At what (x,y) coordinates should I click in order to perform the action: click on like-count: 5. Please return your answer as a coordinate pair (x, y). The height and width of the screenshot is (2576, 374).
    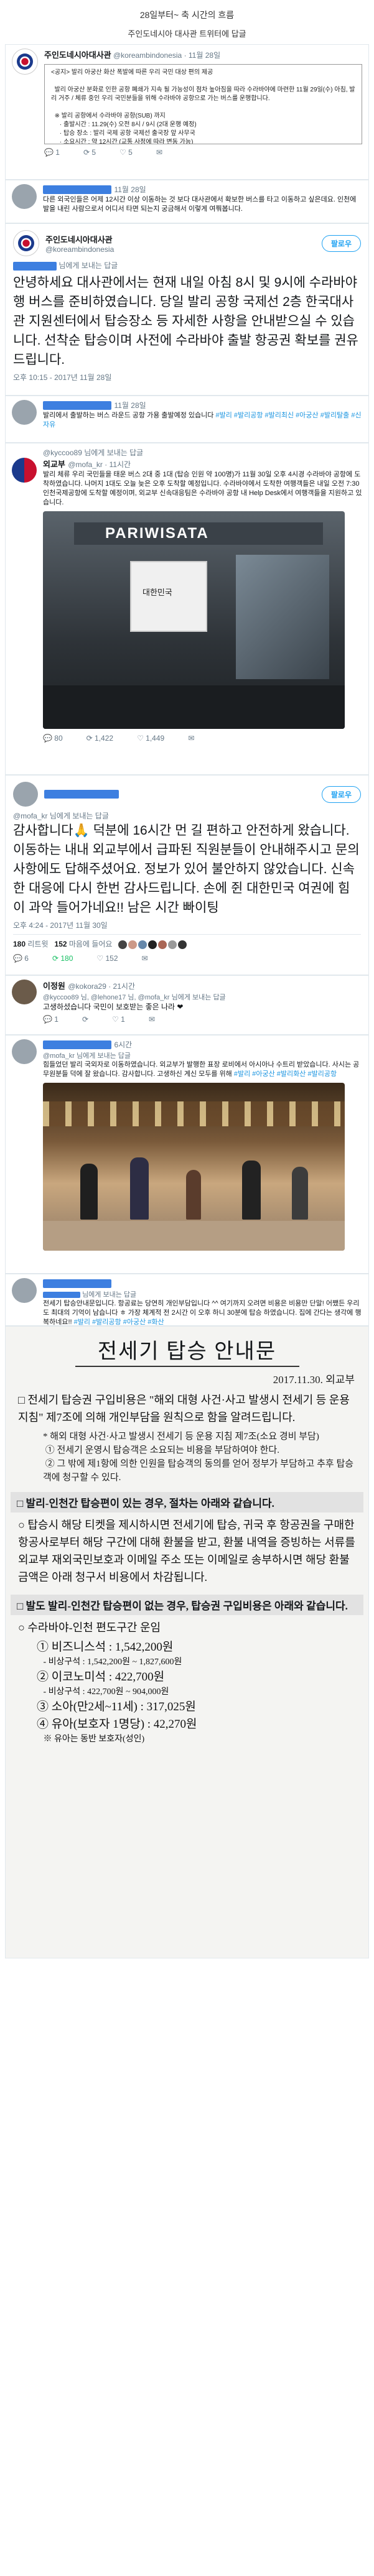
    Looking at the image, I should click on (130, 153).